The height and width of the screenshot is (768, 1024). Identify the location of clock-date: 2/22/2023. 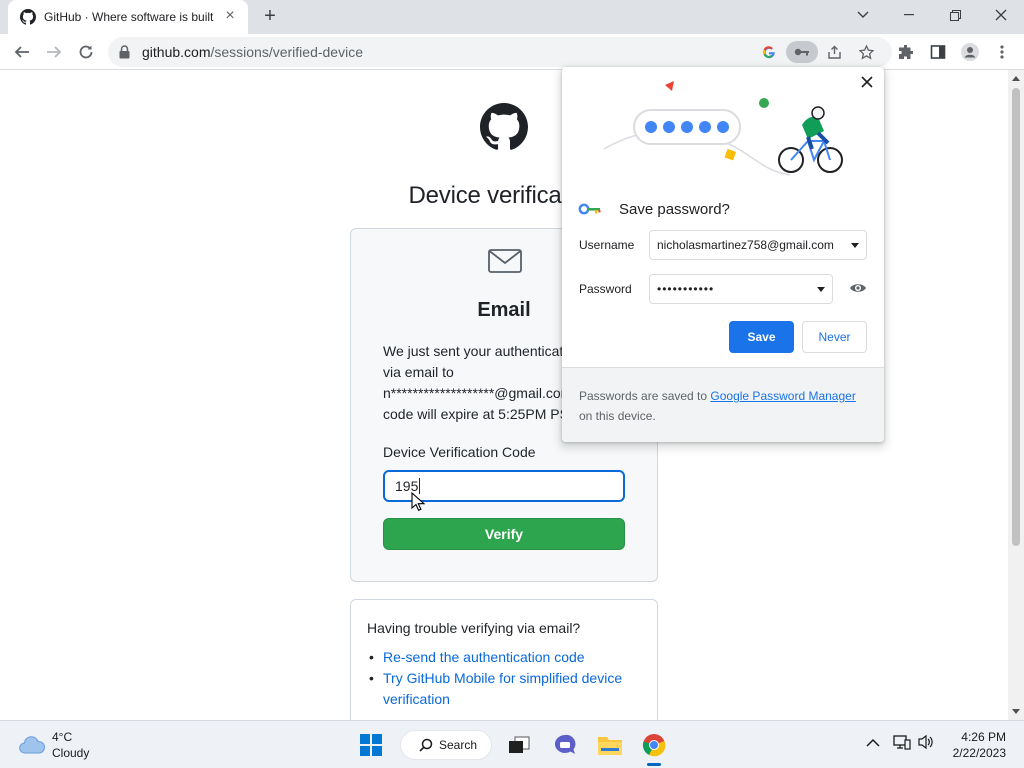
(979, 753).